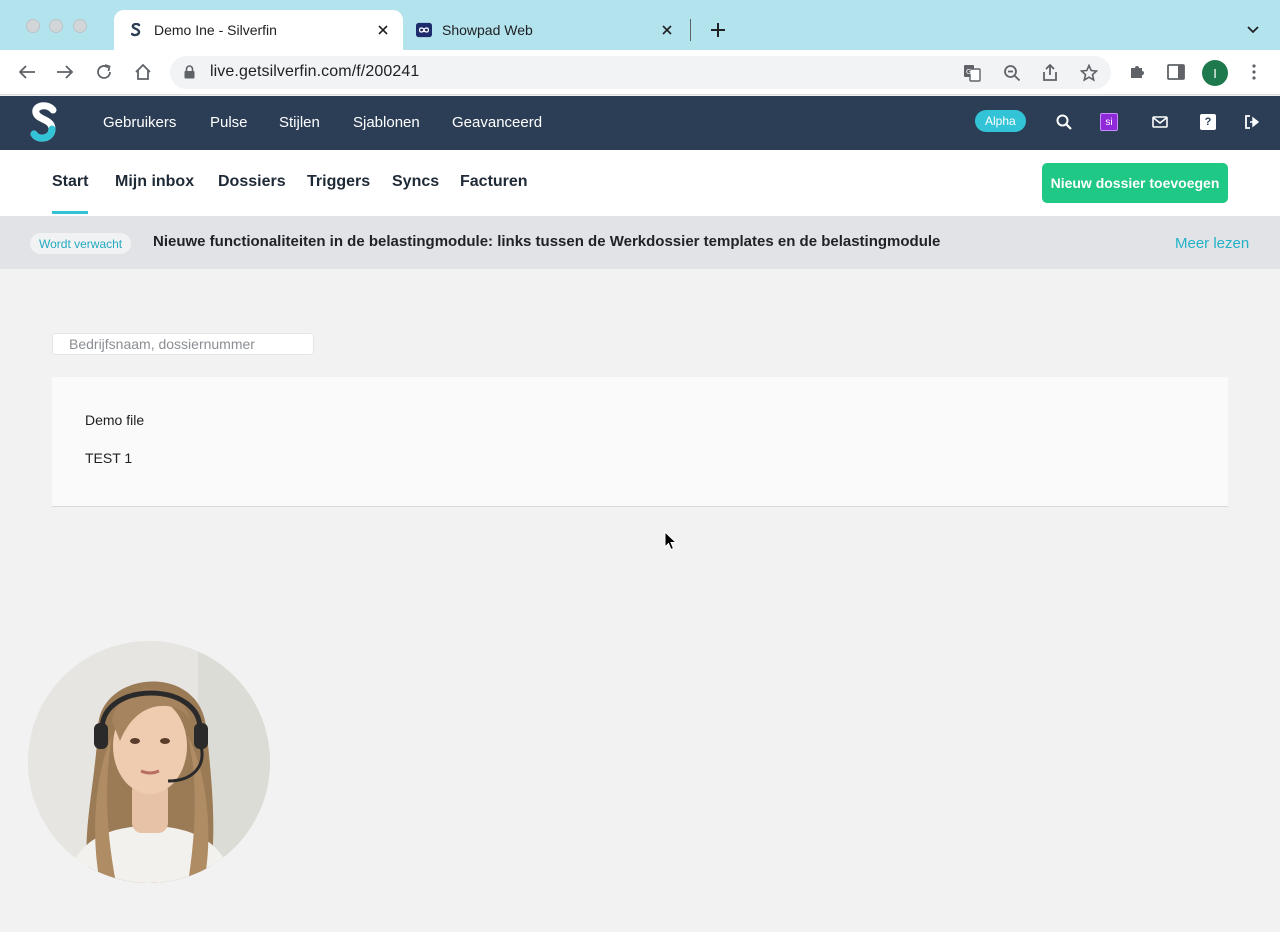  I want to click on browser-menu-kebab-icon, so click(1254, 72).